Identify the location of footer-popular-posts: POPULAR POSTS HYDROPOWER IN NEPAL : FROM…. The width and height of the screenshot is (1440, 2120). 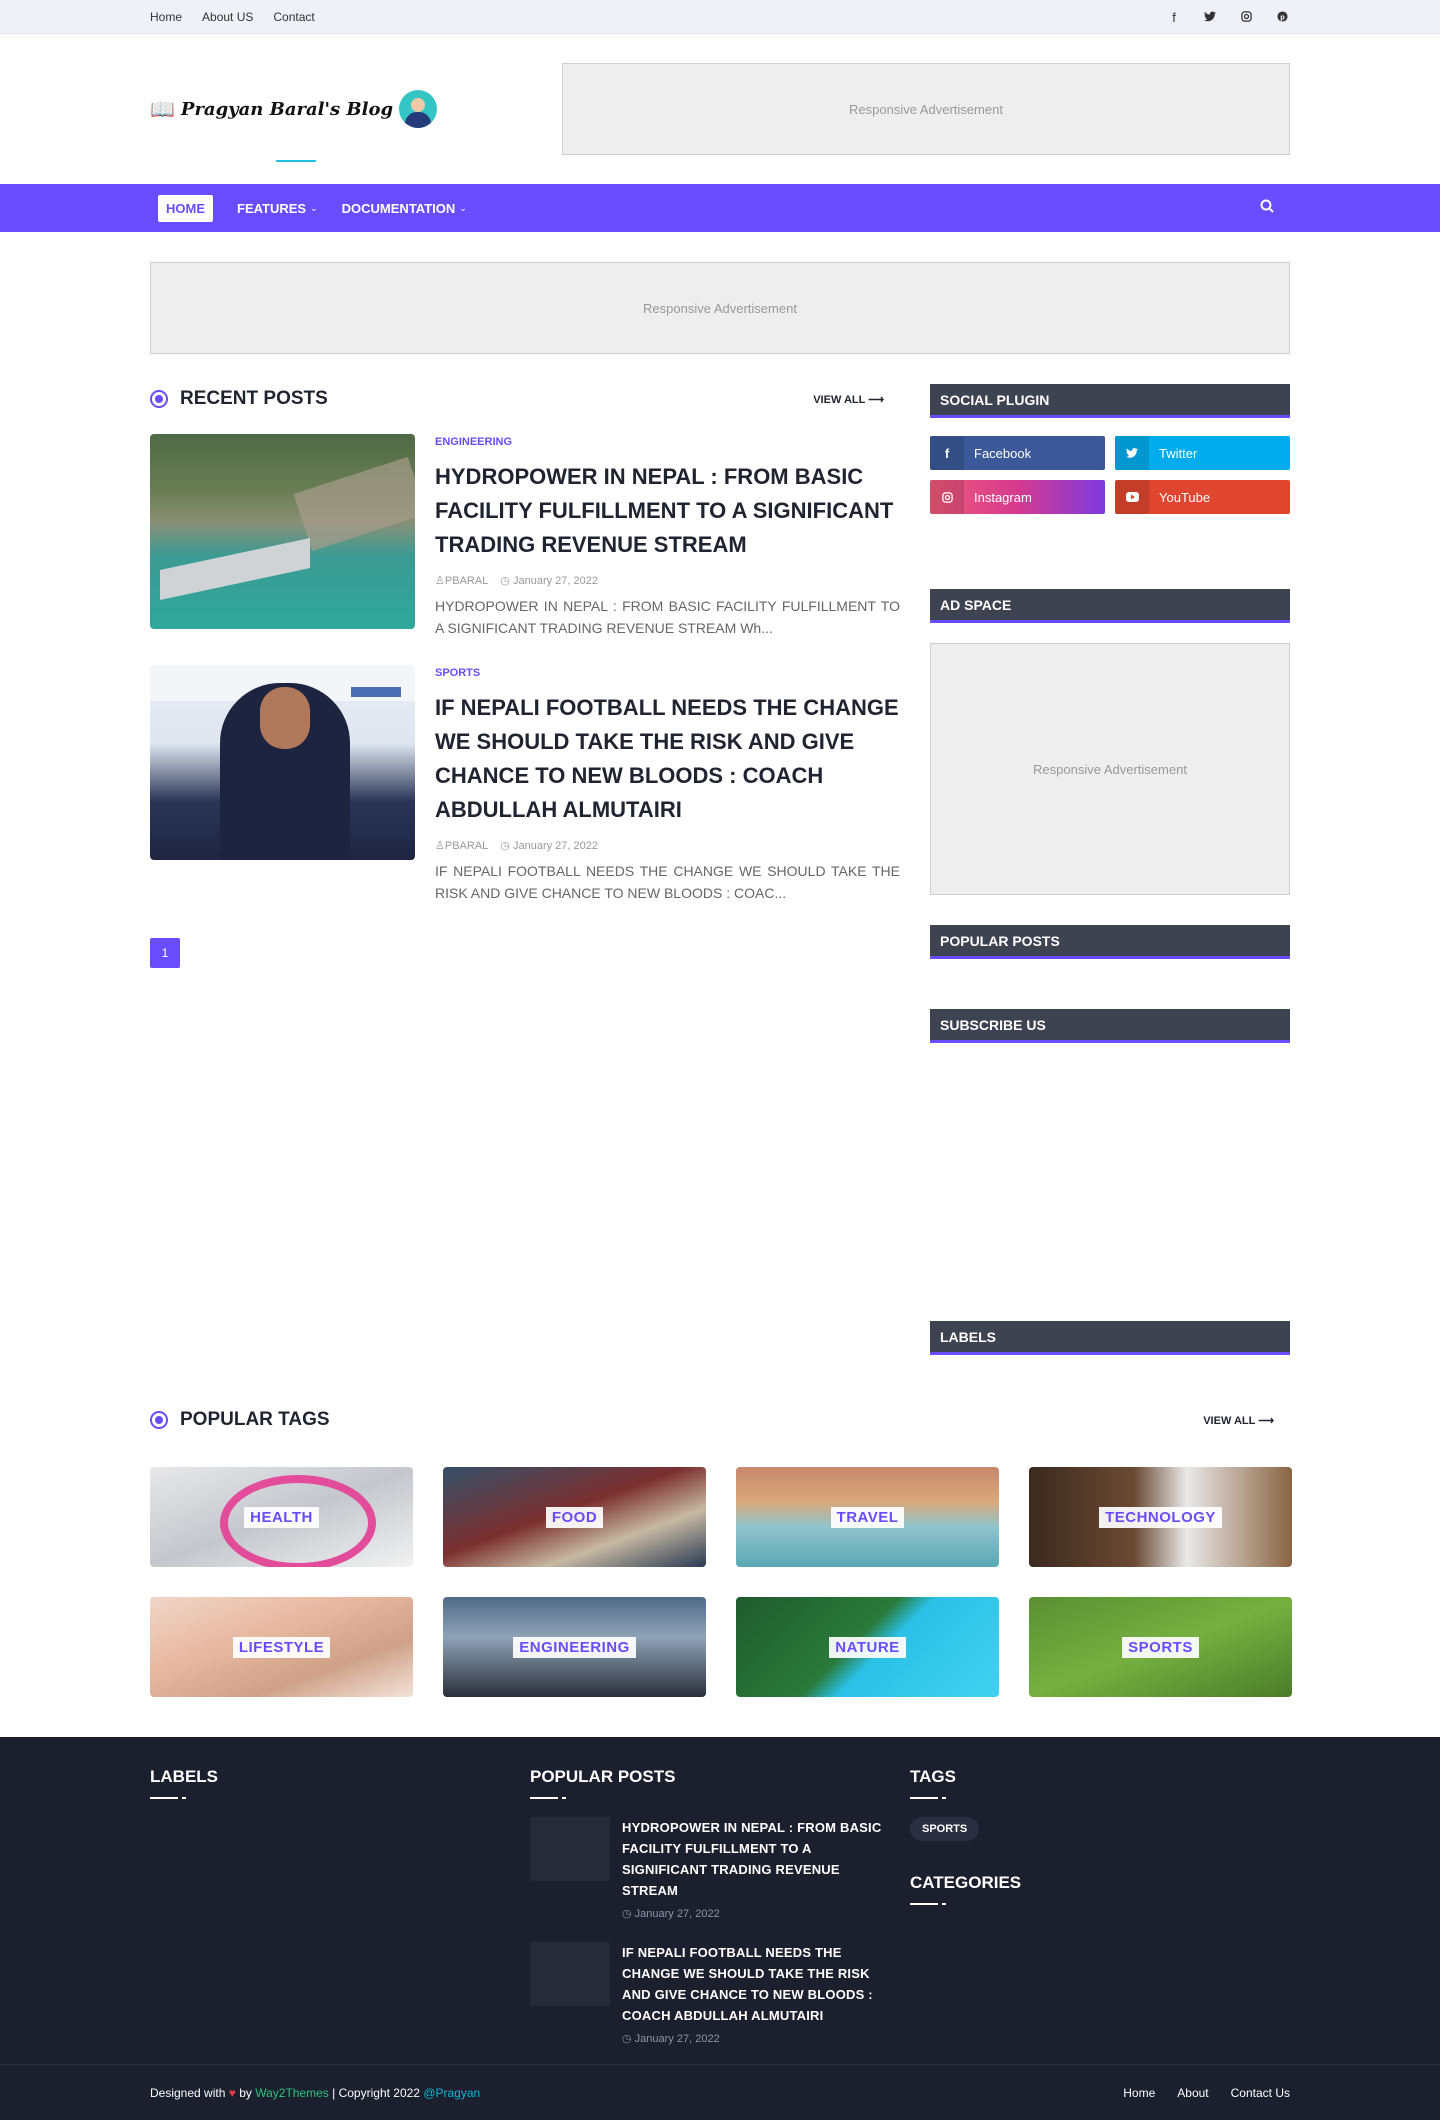
(720, 1906).